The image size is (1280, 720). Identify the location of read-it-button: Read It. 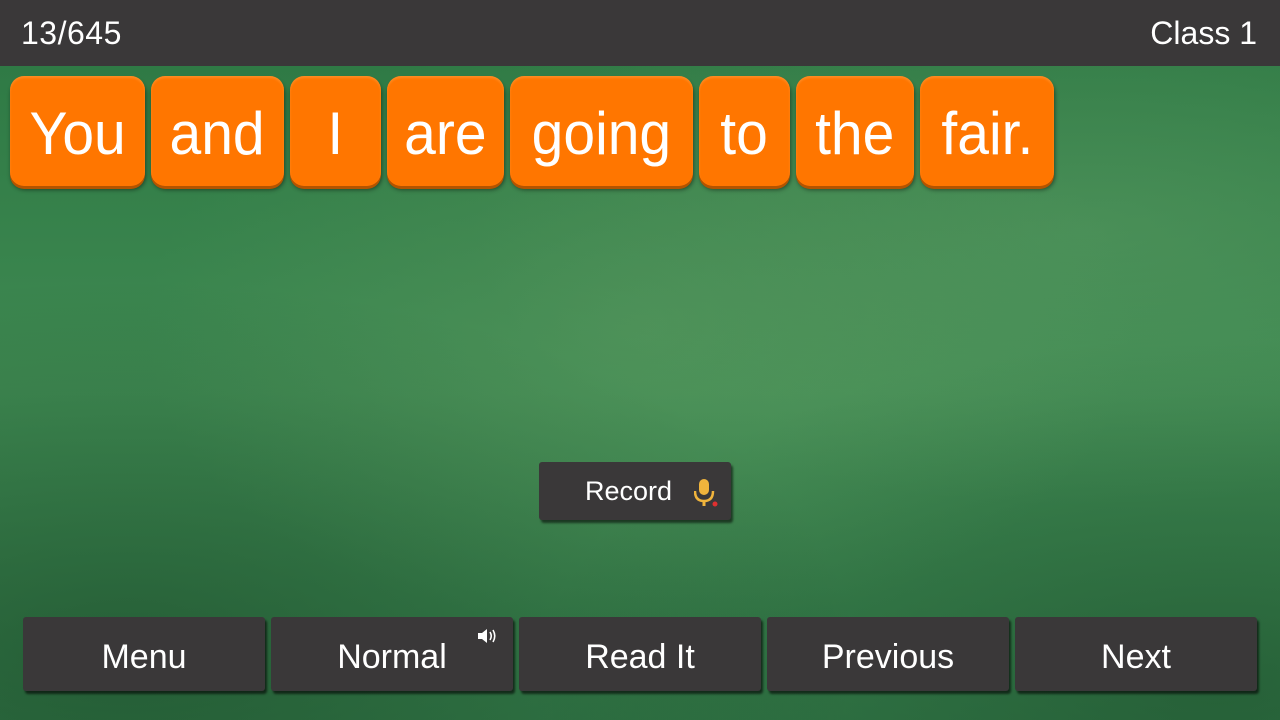
(640, 654).